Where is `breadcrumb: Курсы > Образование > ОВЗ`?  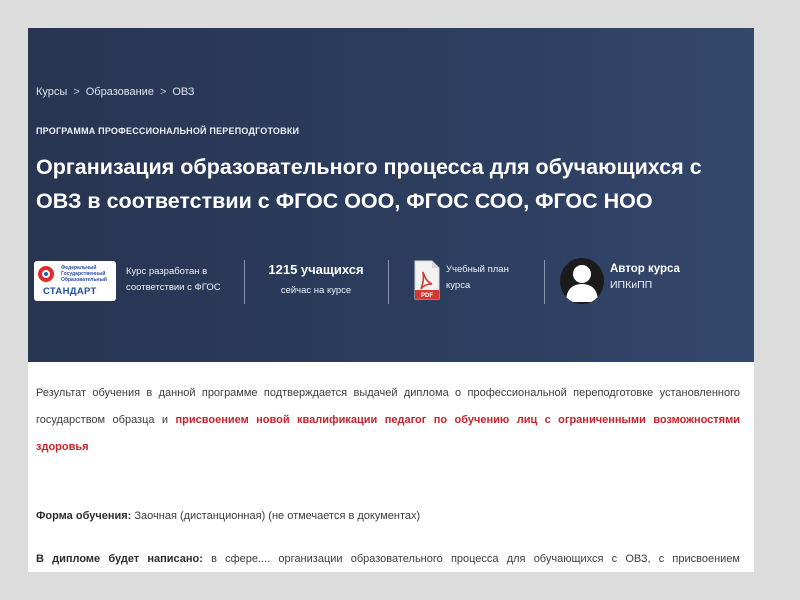 breadcrumb: Курсы > Образование > ОВЗ is located at coordinates (115, 92).